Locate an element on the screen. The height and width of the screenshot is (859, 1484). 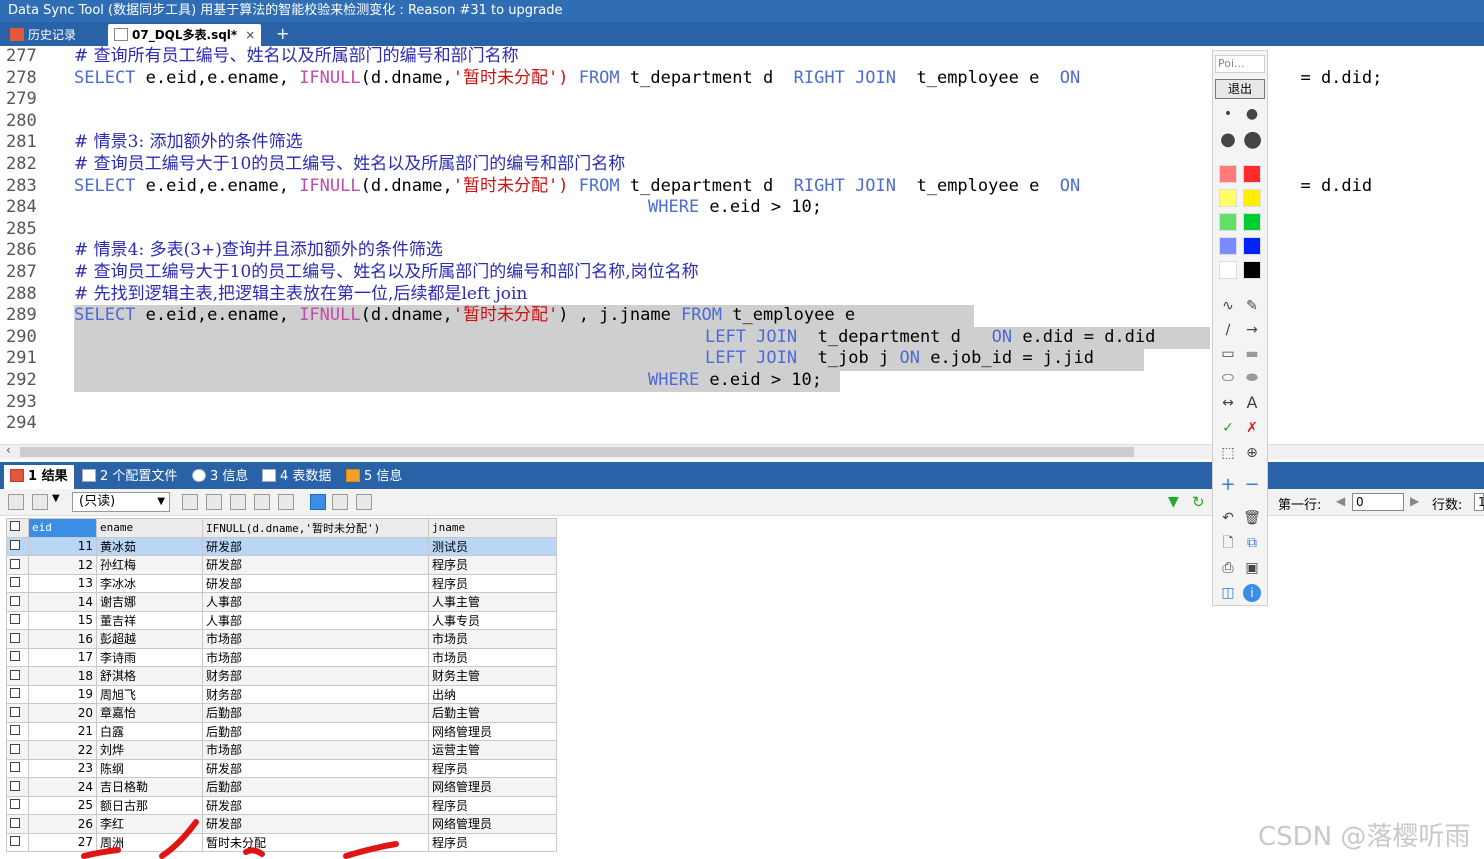
rectangle-icon: ▭ is located at coordinates (1228, 354).